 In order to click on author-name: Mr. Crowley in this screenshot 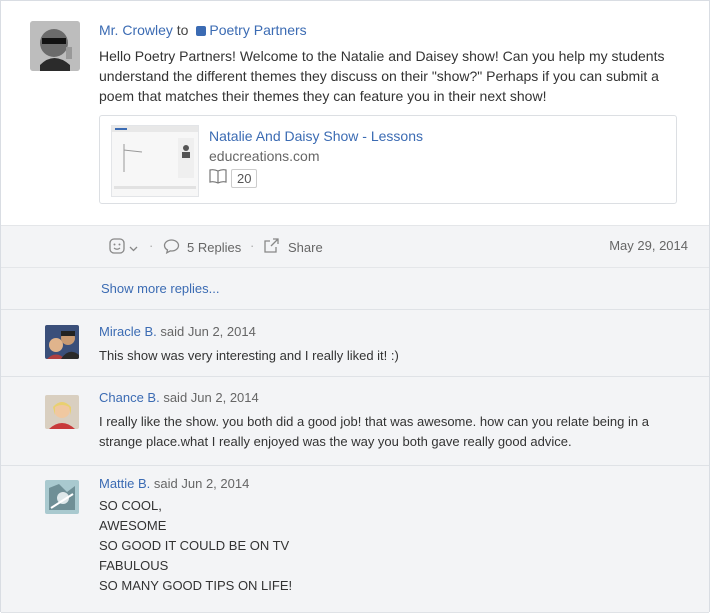, I will do `click(136, 30)`.